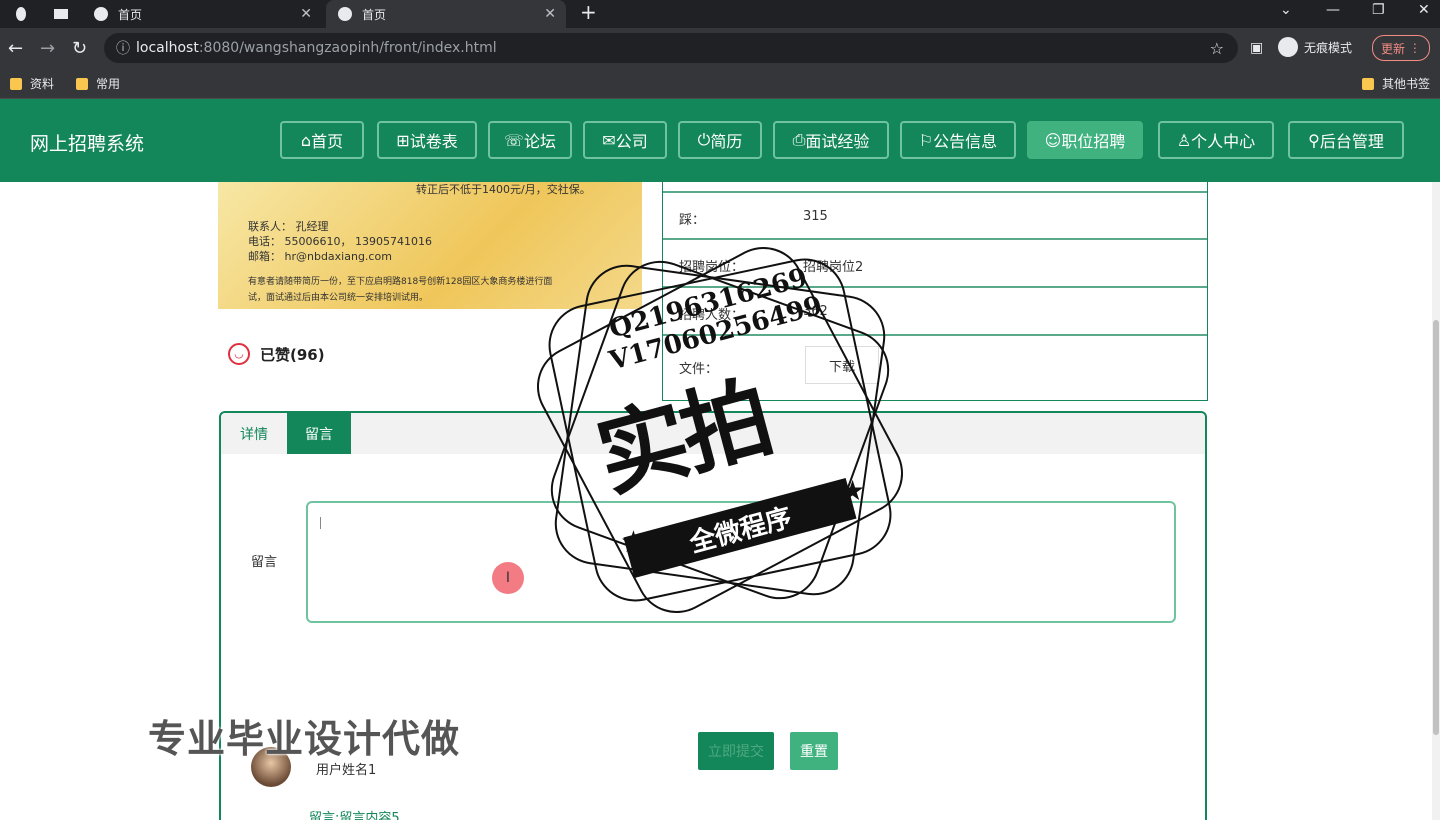 Image resolution: width=1440 pixels, height=820 pixels. Describe the element at coordinates (292, 354) in the screenshot. I see `like-label: 已赞(96)` at that location.